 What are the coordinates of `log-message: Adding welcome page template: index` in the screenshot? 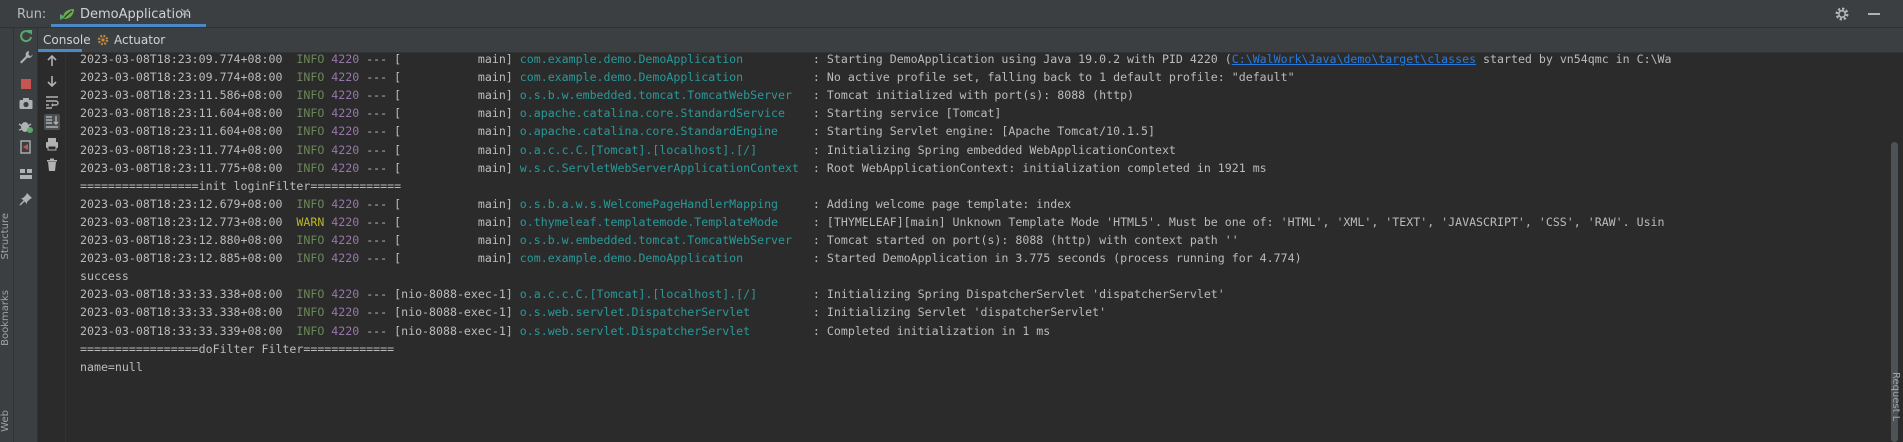 It's located at (949, 203).